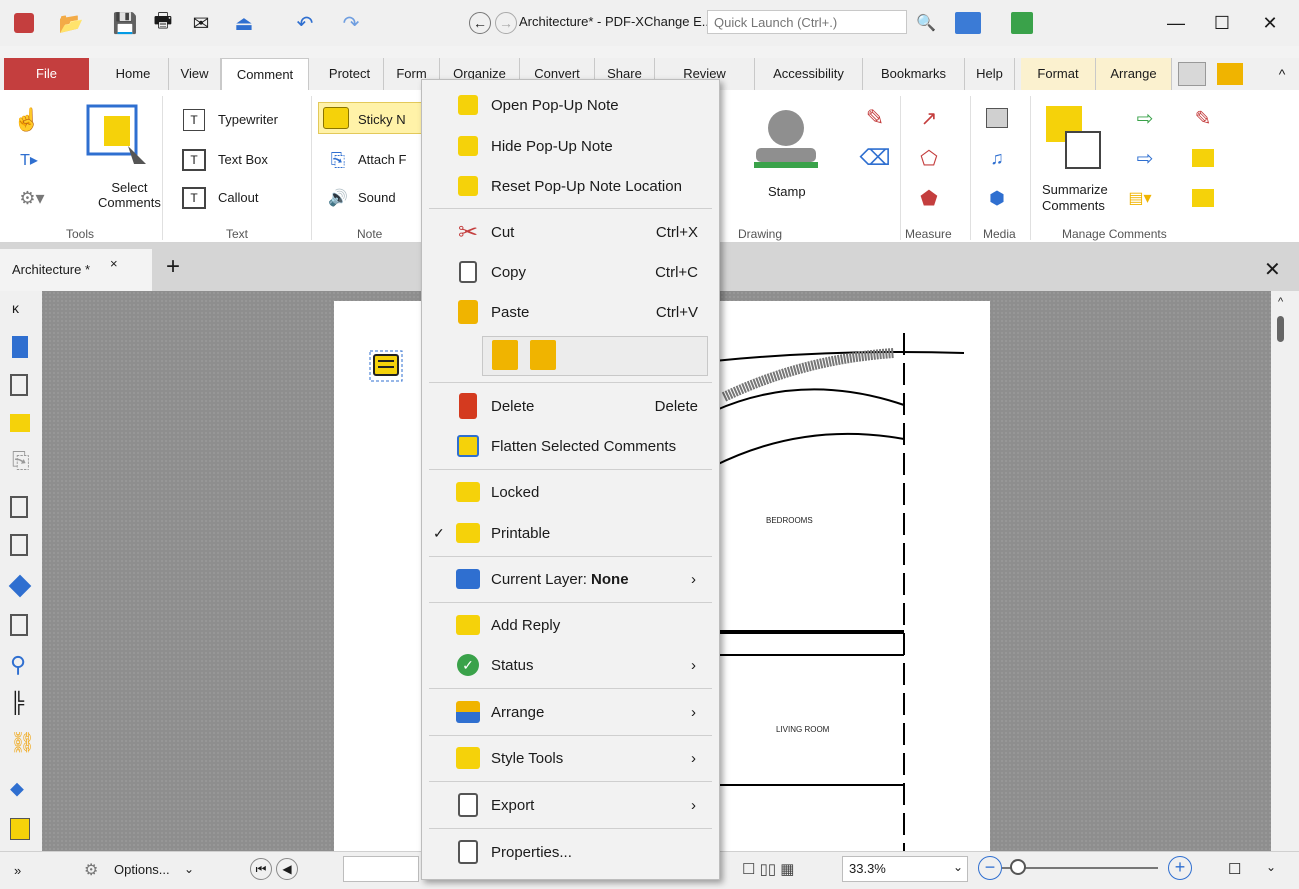  What do you see at coordinates (570, 105) in the screenshot?
I see `menu-item-open-popup-note: Open Pop-Up Note` at bounding box center [570, 105].